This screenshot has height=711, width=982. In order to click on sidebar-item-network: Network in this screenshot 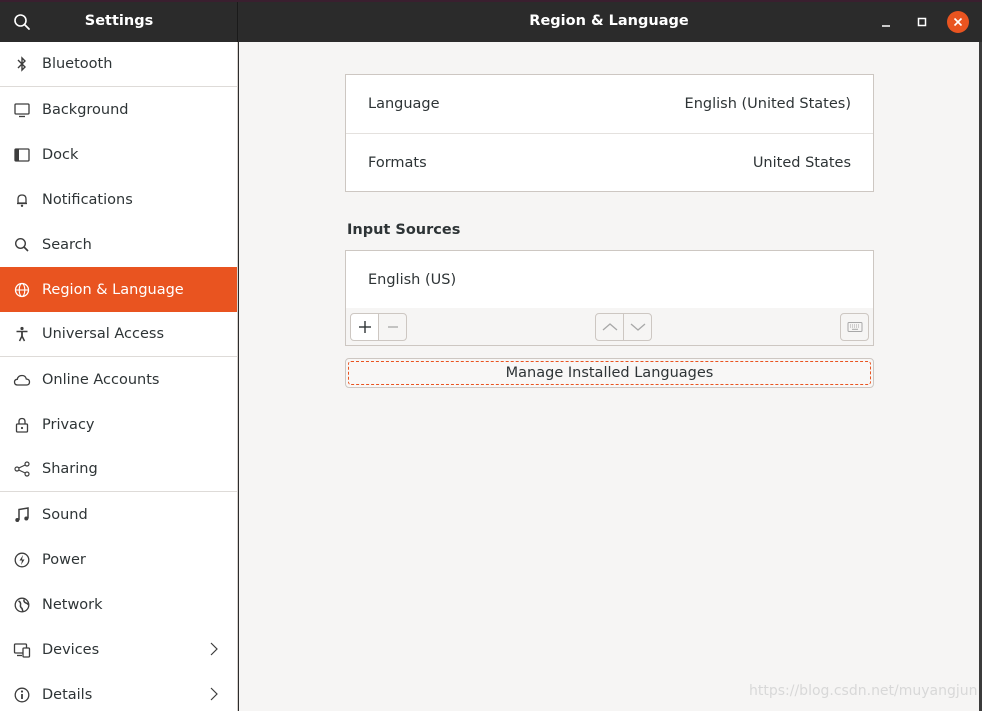, I will do `click(118, 604)`.